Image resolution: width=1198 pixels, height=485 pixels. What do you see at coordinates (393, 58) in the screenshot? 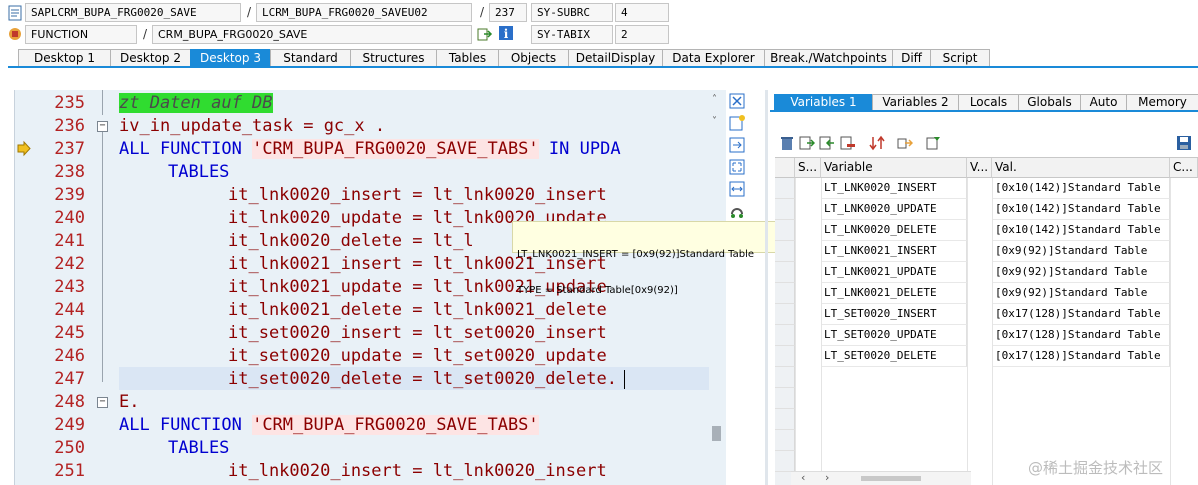
I see `tab-structures: Structures` at bounding box center [393, 58].